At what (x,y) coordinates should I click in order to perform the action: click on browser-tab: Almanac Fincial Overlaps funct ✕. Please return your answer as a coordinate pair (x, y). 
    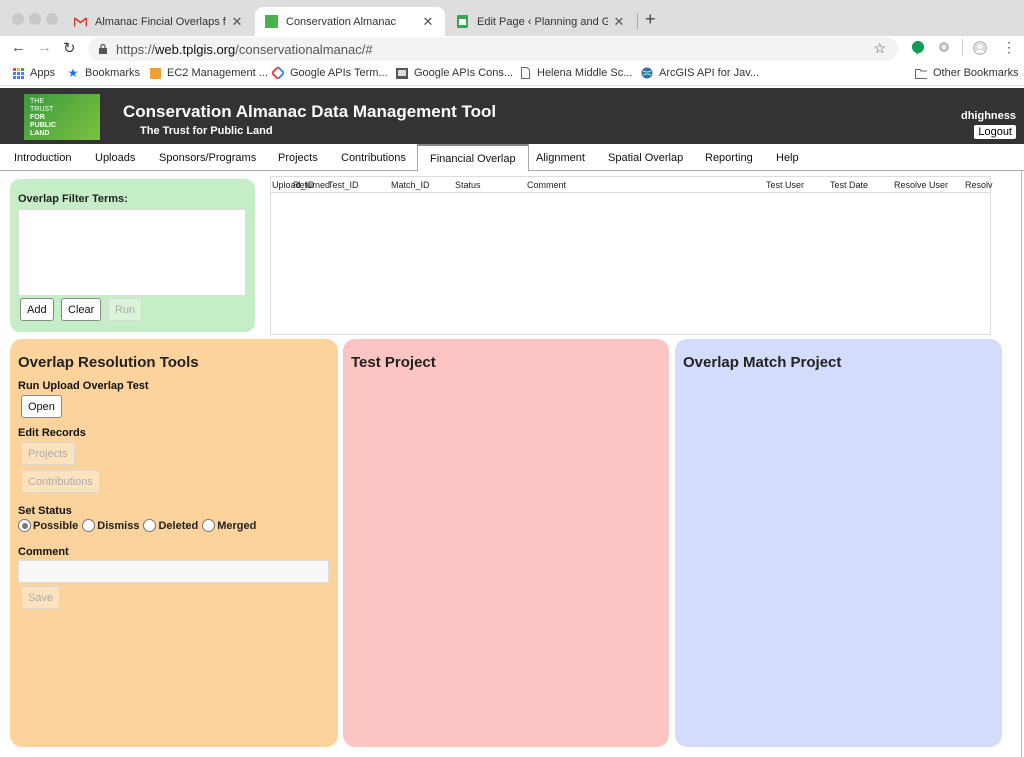
    Looking at the image, I should click on (159, 21).